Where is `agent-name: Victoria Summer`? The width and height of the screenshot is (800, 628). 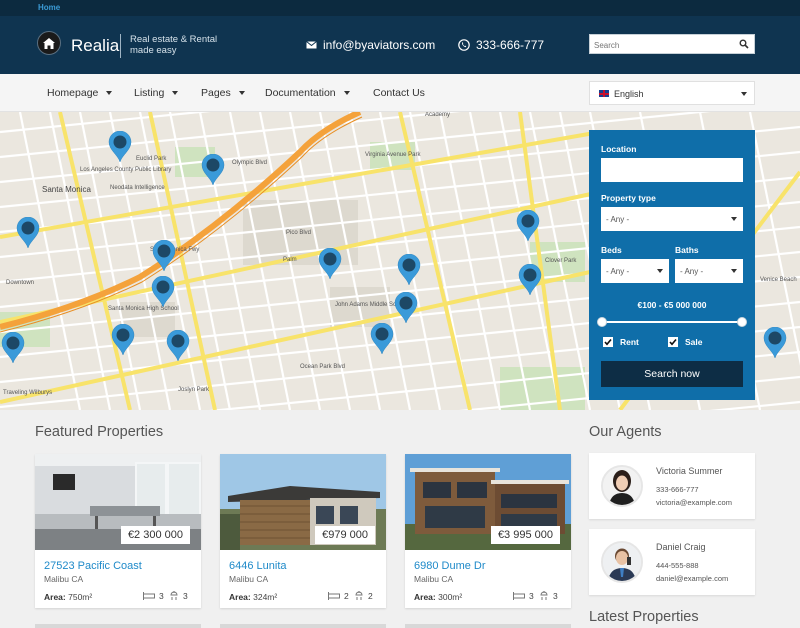 agent-name: Victoria Summer is located at coordinates (689, 471).